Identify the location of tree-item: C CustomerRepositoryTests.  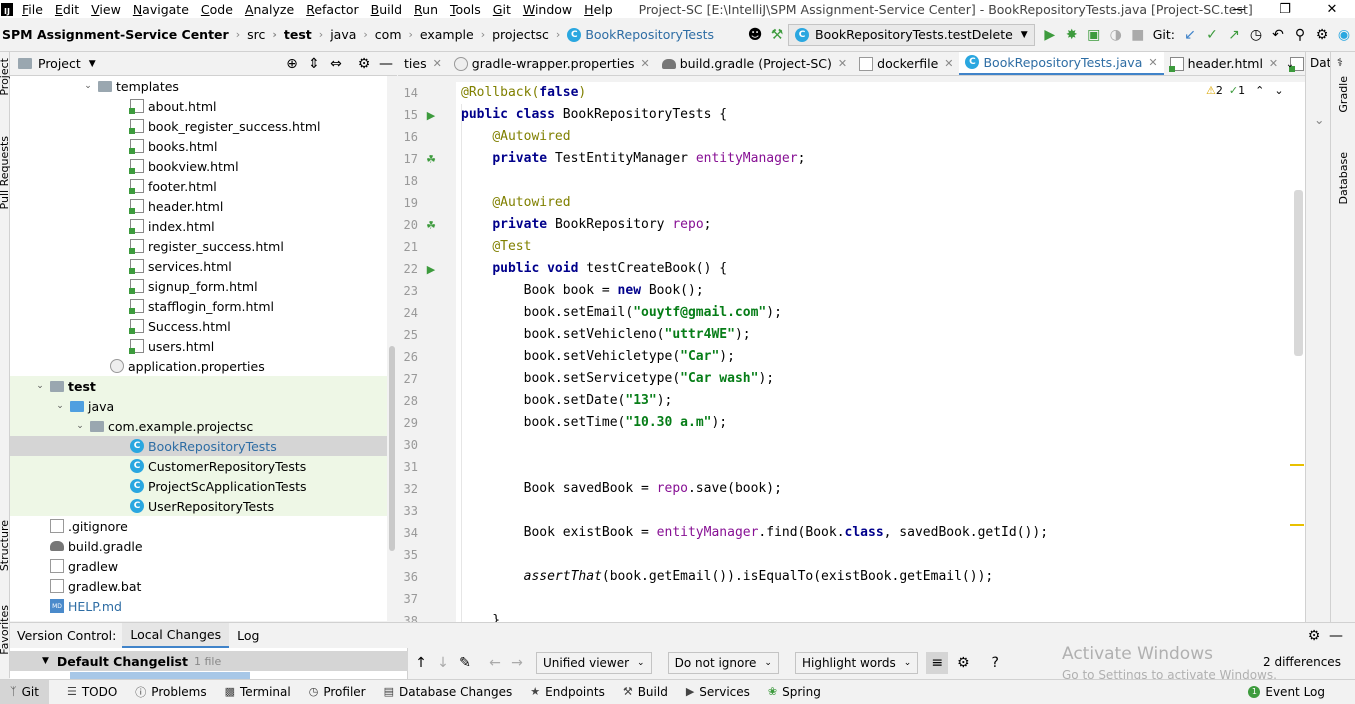
(198, 466).